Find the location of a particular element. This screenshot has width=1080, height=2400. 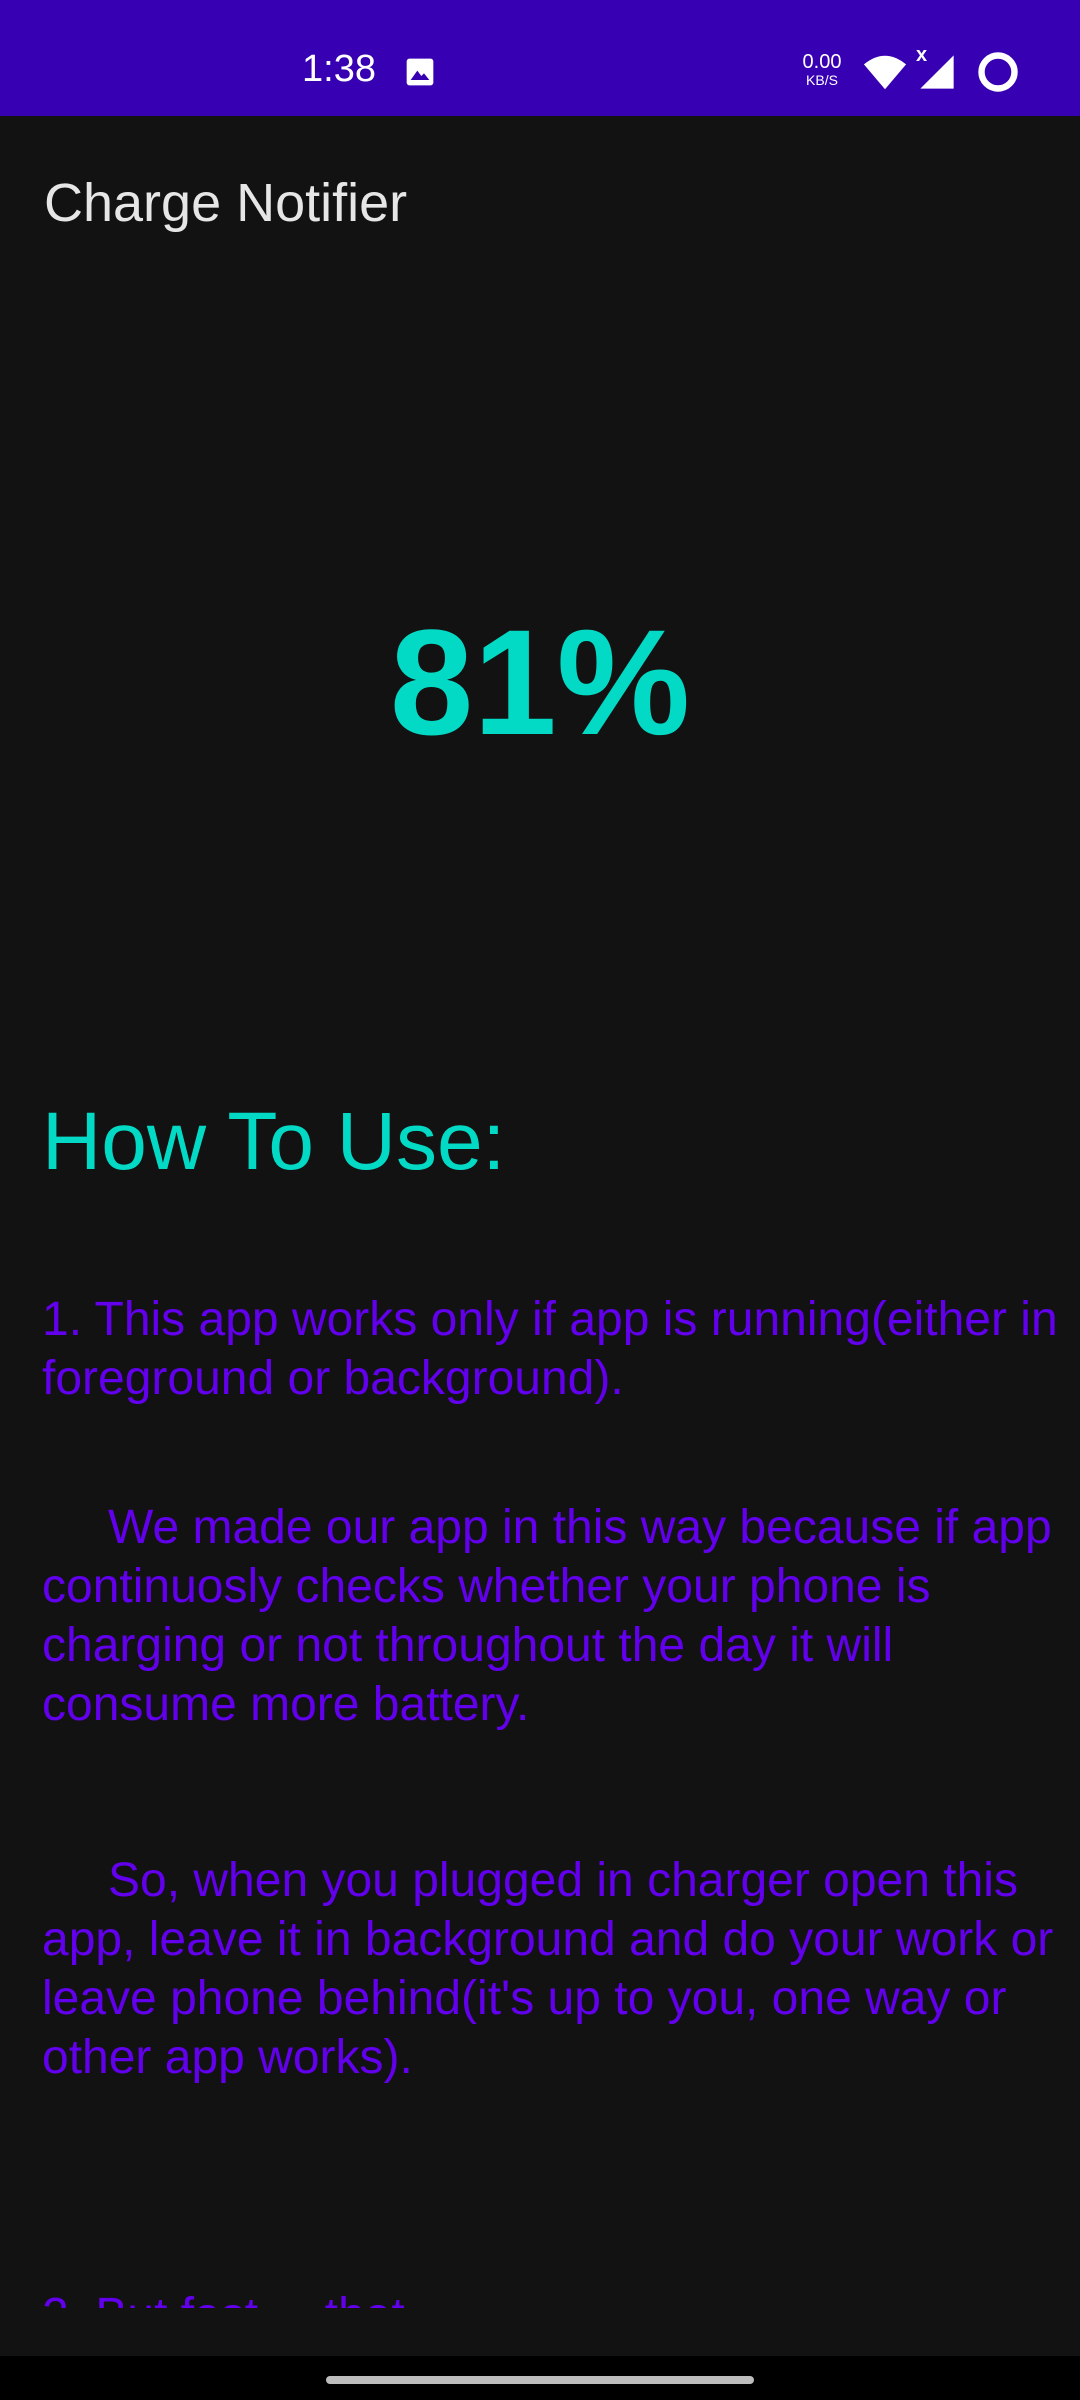

gesture-handle is located at coordinates (540, 2380).